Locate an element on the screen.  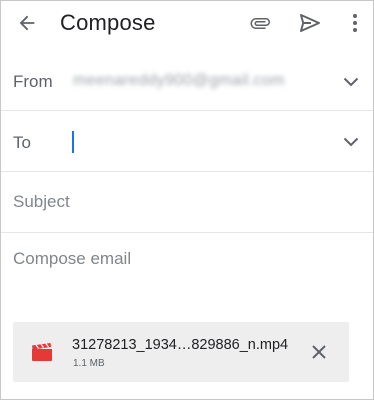
back-button is located at coordinates (27, 23).